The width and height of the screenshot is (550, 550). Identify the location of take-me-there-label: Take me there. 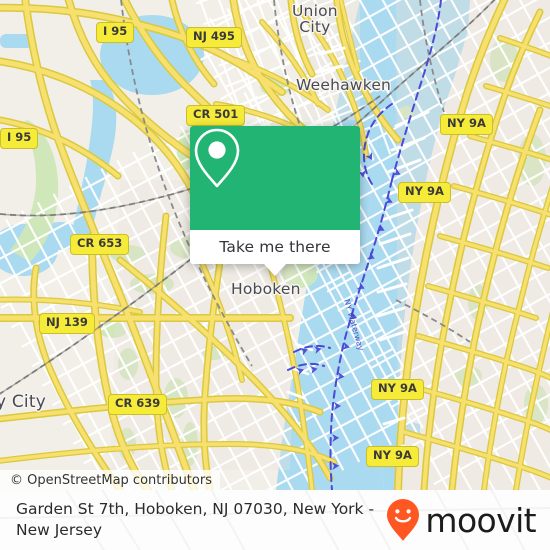
(275, 247).